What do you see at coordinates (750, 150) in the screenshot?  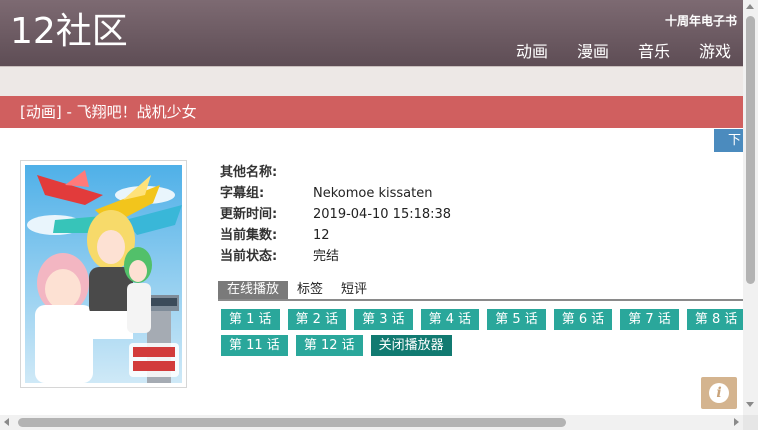 I see `vertical-scrollbar-thumb` at bounding box center [750, 150].